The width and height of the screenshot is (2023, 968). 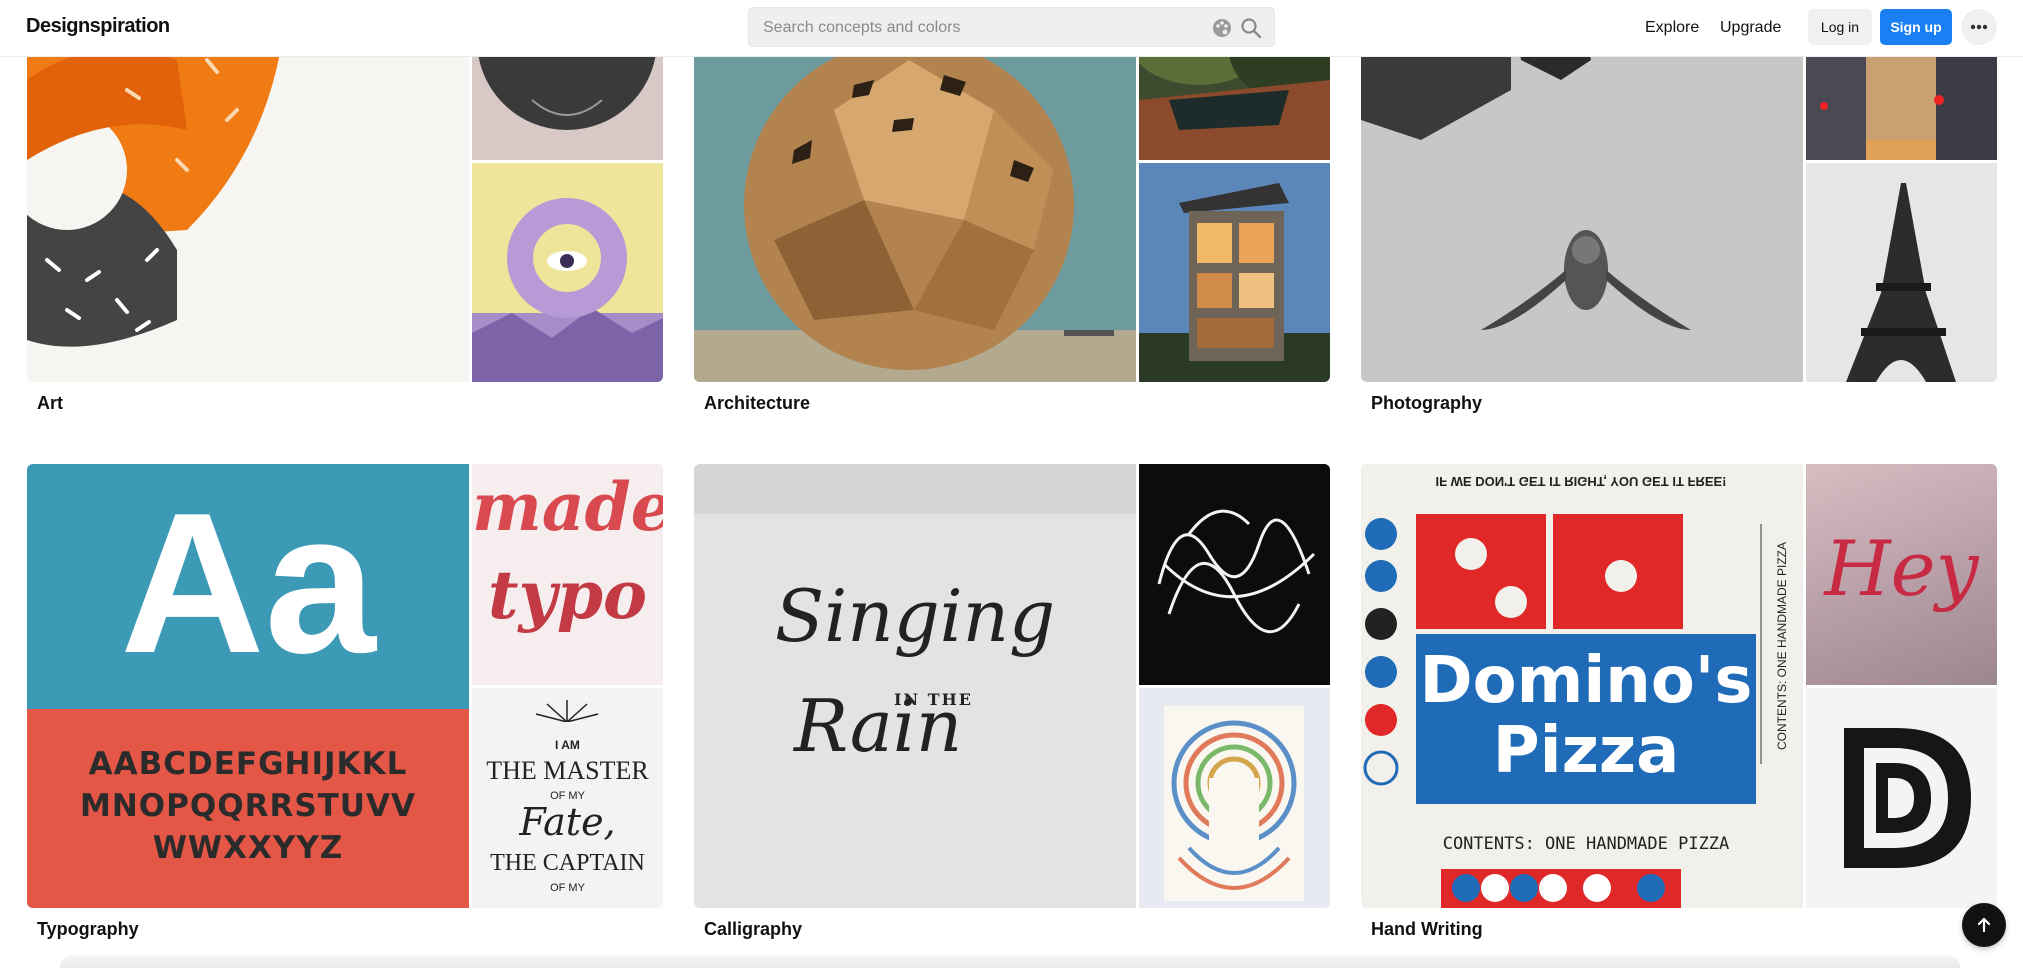 What do you see at coordinates (915, 616) in the screenshot?
I see `calligraphy-line-1: Singing` at bounding box center [915, 616].